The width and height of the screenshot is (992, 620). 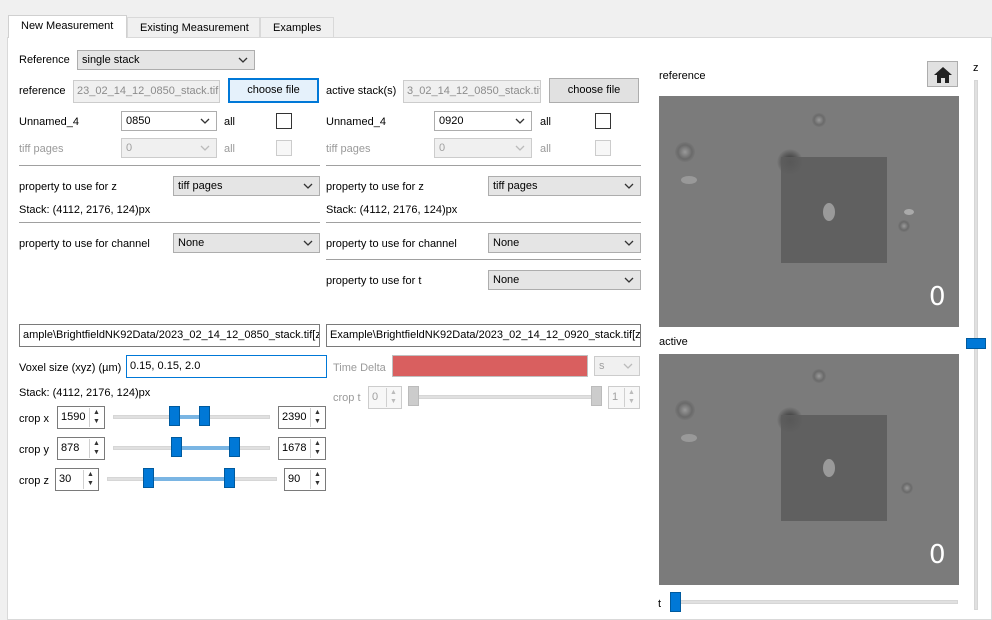 I want to click on active-tiff-select: 0, so click(x=483, y=148).